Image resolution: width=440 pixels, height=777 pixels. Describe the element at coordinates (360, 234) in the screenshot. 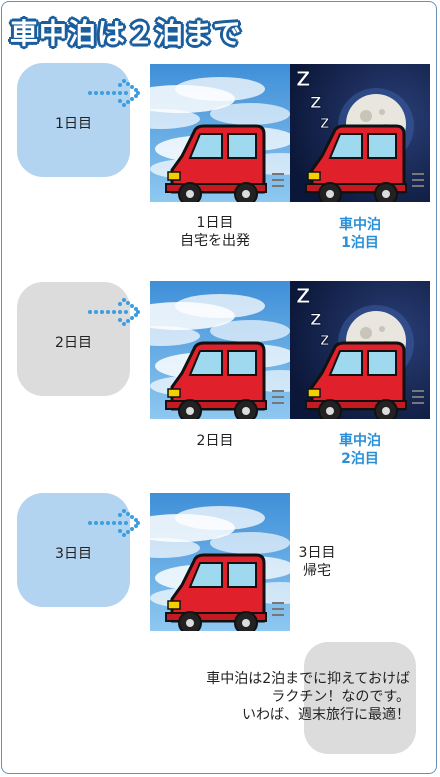

I see `day-1-night-caption: 車中泊 1泊目` at that location.